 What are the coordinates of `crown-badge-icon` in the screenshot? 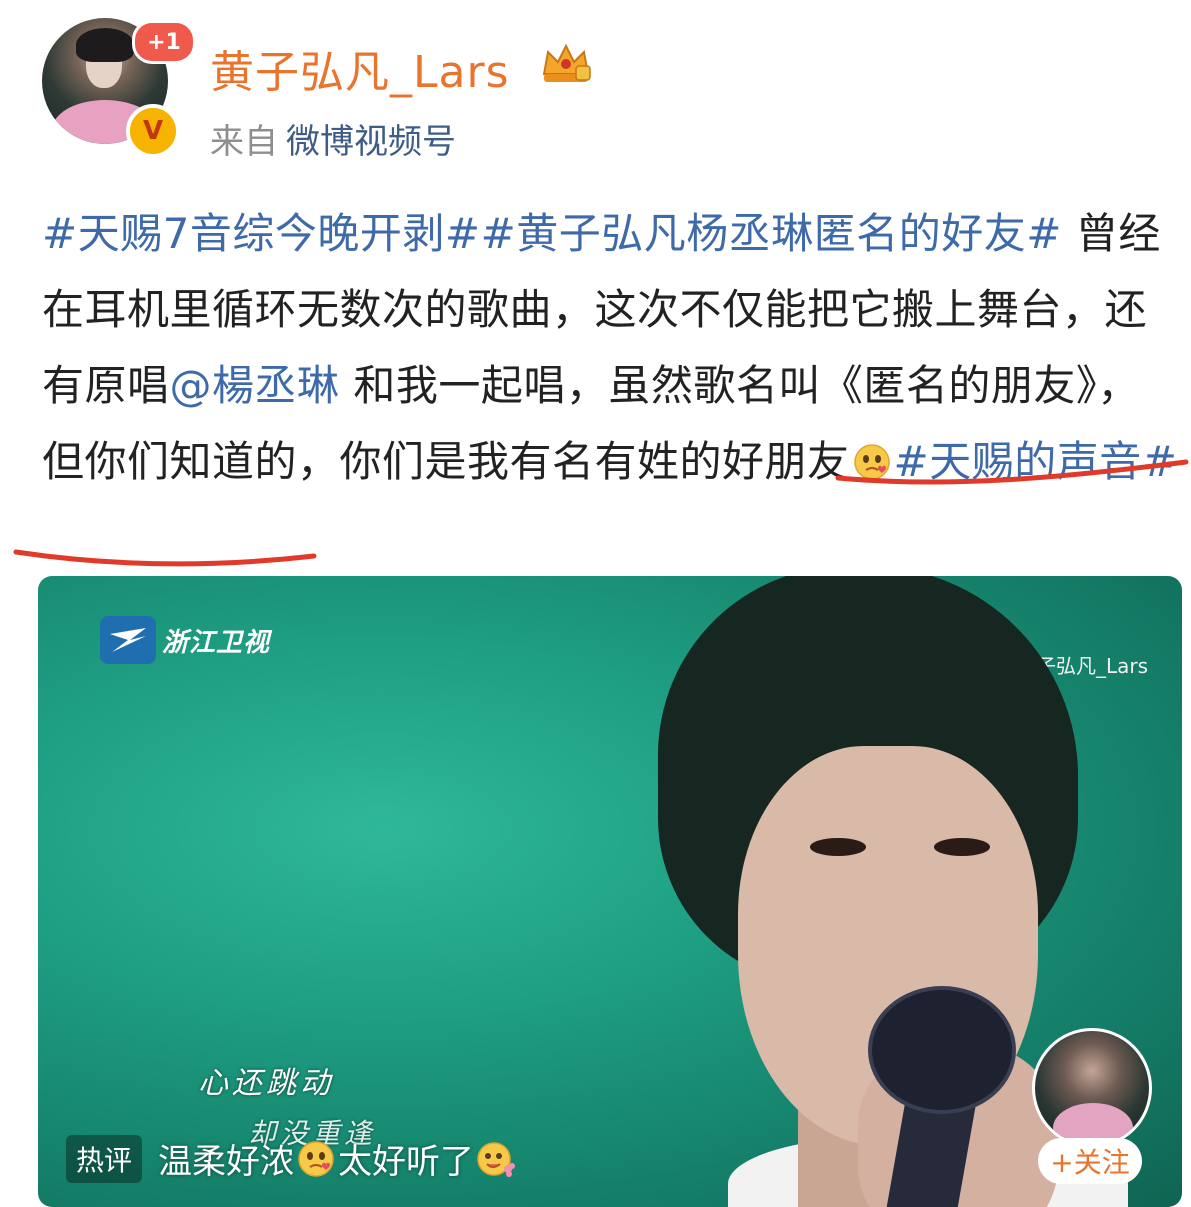 It's located at (566, 62).